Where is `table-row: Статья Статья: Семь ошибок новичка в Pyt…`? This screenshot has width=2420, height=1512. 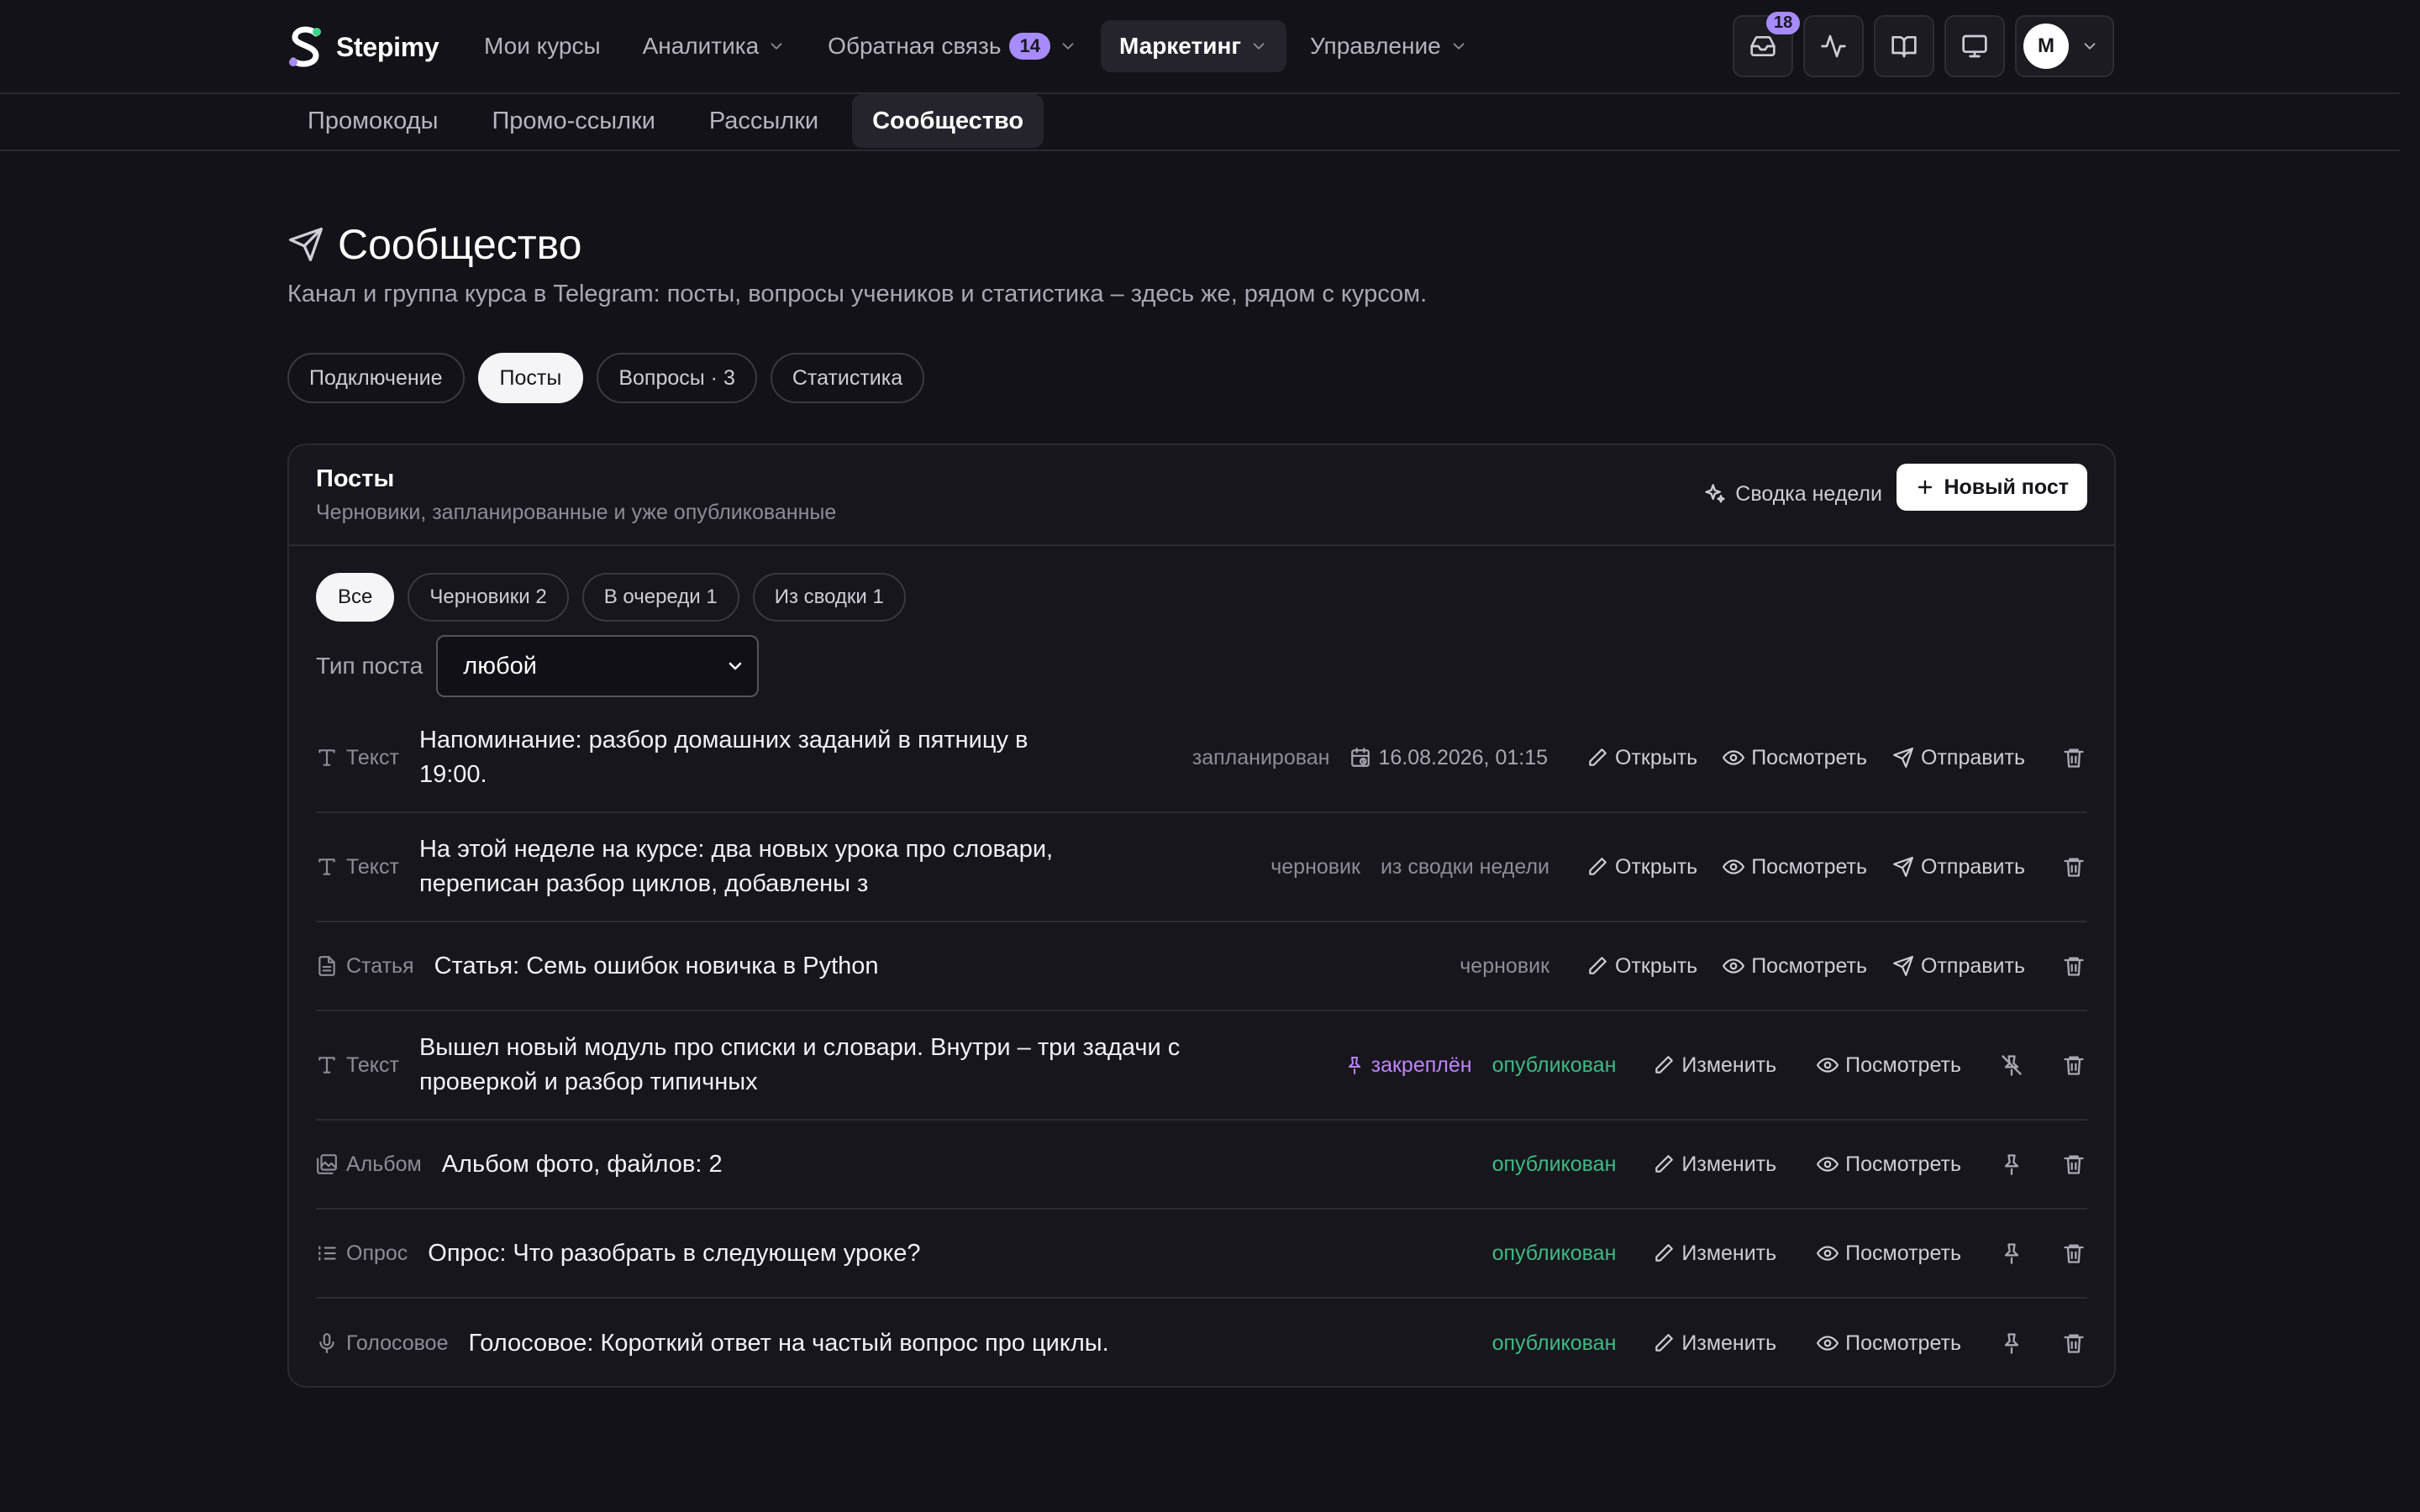
table-row: Статья Статья: Семь ошибок новичка в Pyt… is located at coordinates (1201, 966).